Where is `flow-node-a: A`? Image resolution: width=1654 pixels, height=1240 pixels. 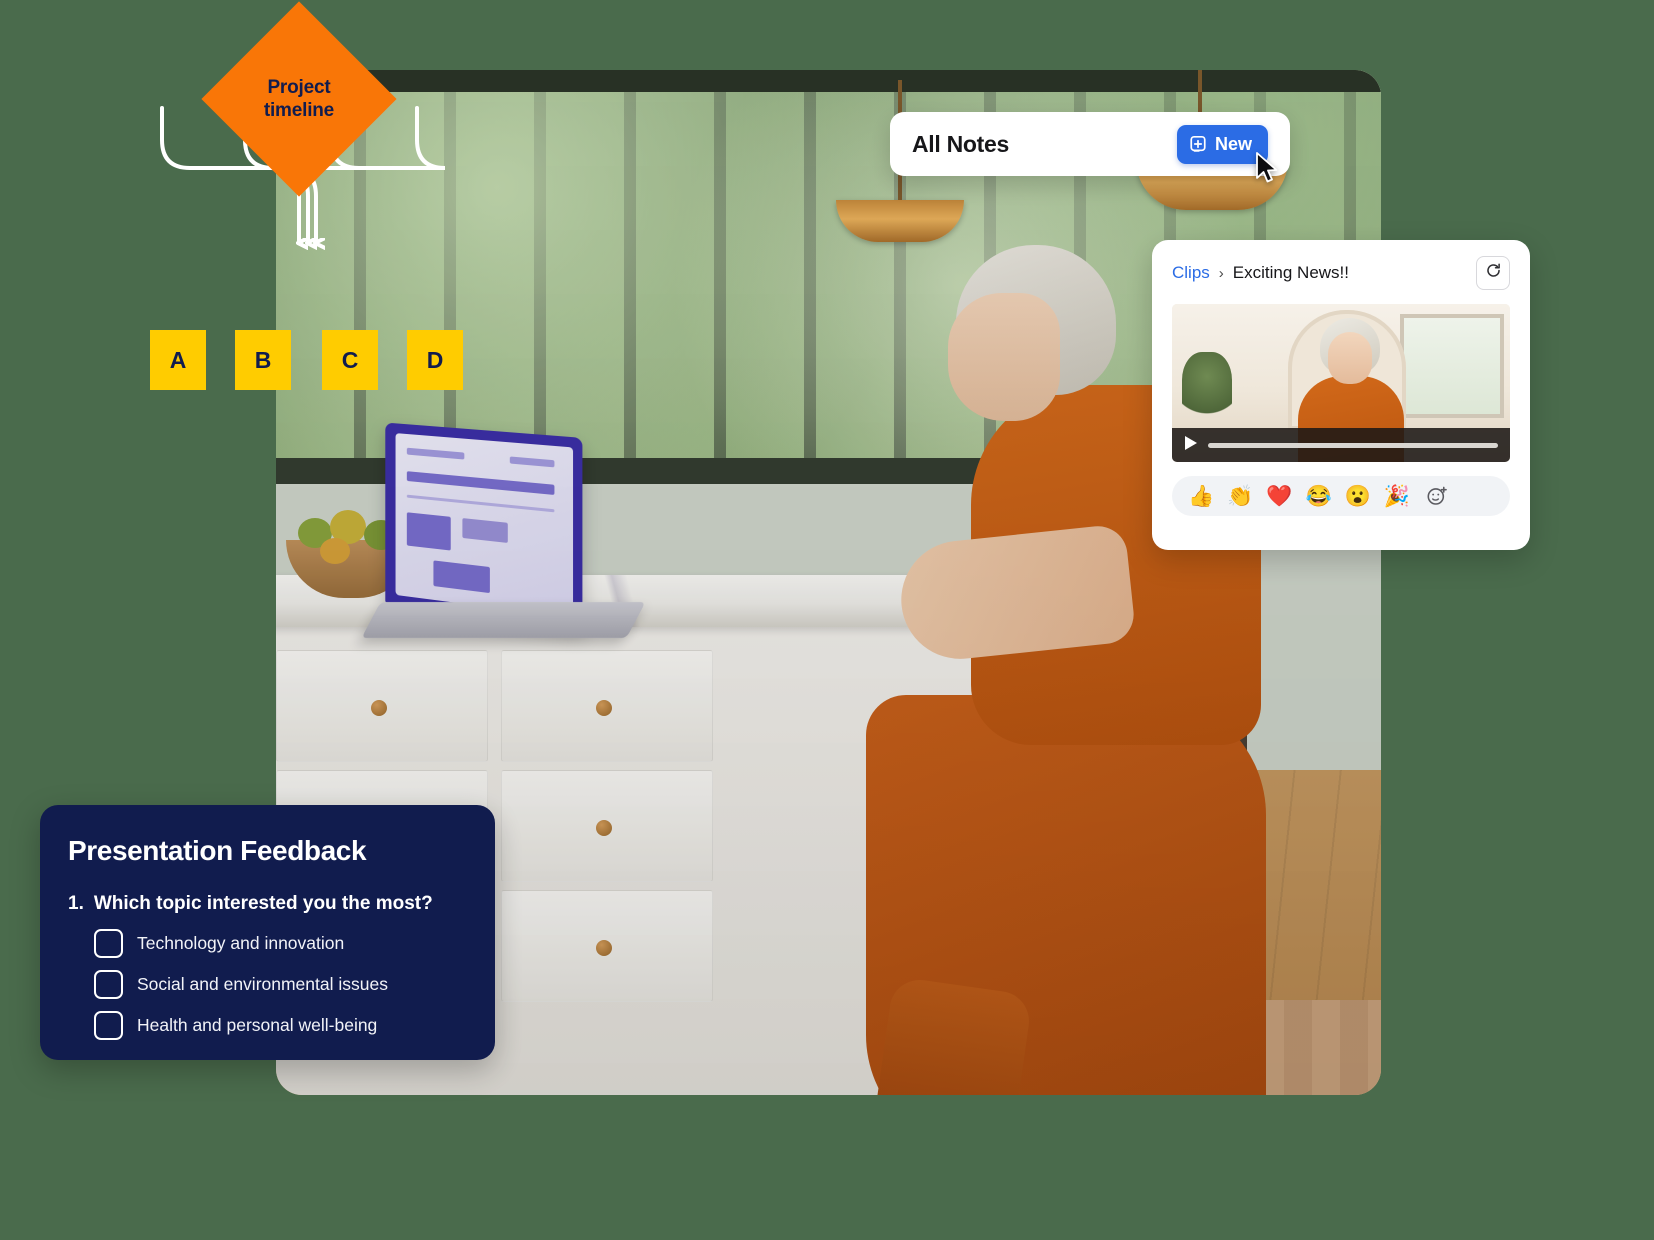
flow-node-a: A is located at coordinates (178, 360).